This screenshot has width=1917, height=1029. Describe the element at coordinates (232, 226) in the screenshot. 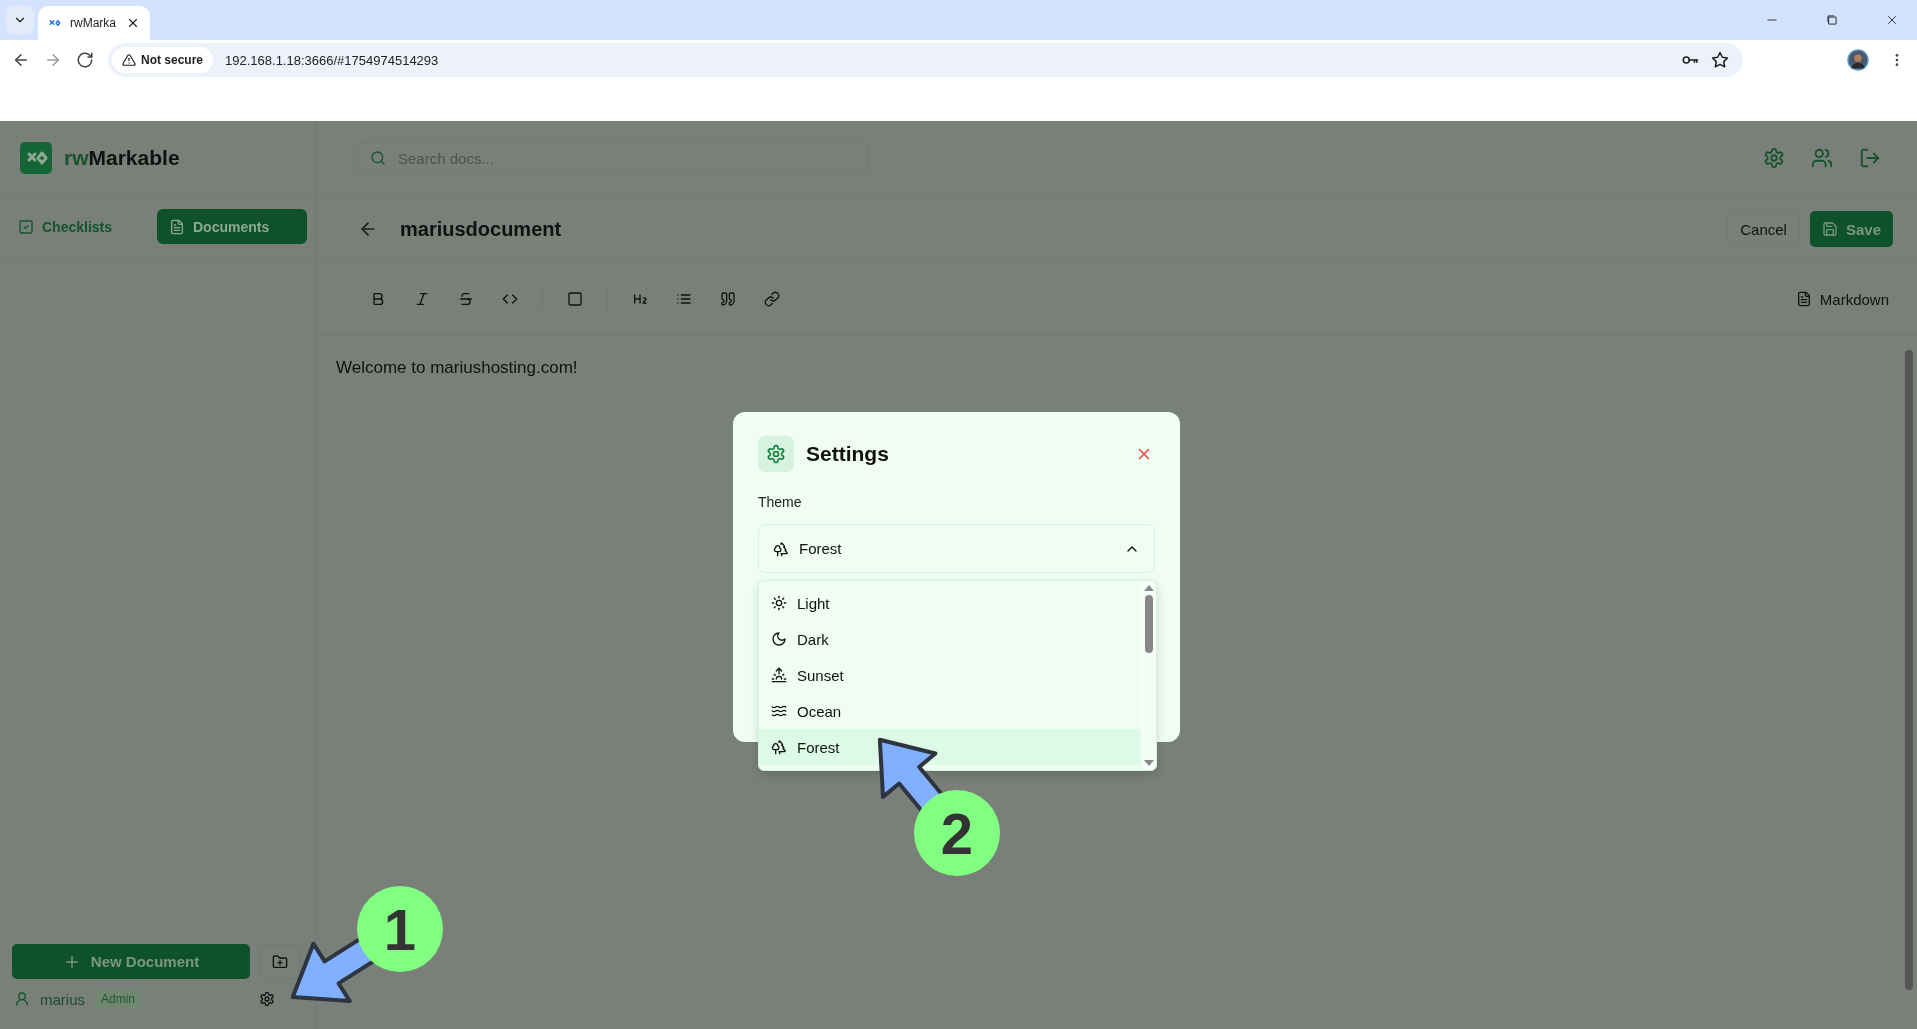

I see `sidebar-tab: Documents` at that location.